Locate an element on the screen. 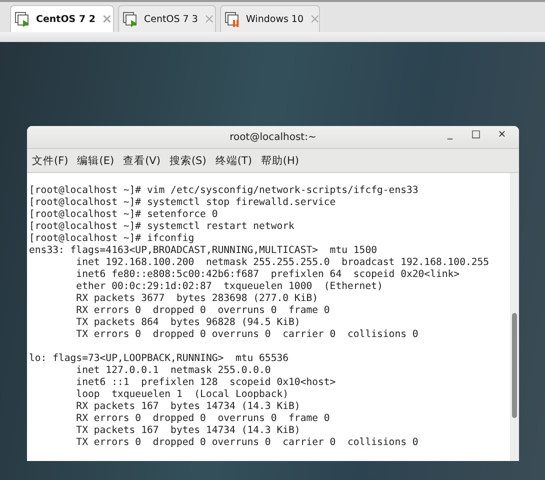 The image size is (545, 480). paused-vm-icon is located at coordinates (232, 19).